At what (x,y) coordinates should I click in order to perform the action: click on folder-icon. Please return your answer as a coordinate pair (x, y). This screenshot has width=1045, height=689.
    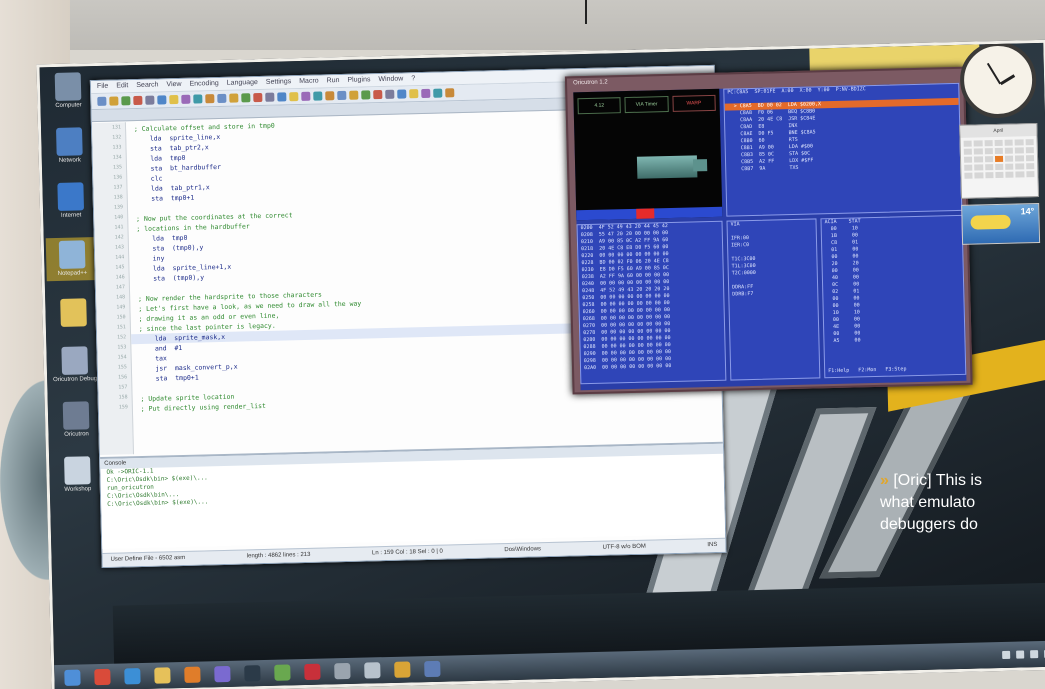
    Looking at the image, I should click on (162, 675).